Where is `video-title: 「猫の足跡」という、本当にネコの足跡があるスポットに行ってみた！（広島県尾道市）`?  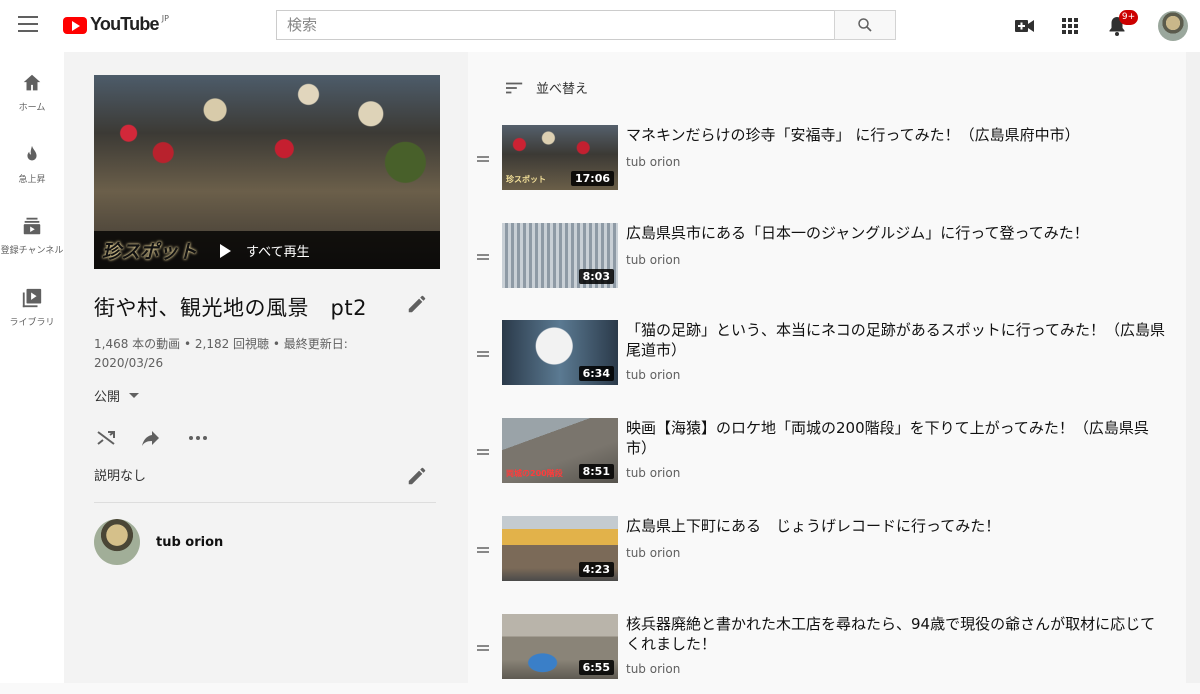 video-title: 「猫の足跡」という、本当にネコの足跡があるスポットに行ってみた！（広島県尾道市） is located at coordinates (896, 340).